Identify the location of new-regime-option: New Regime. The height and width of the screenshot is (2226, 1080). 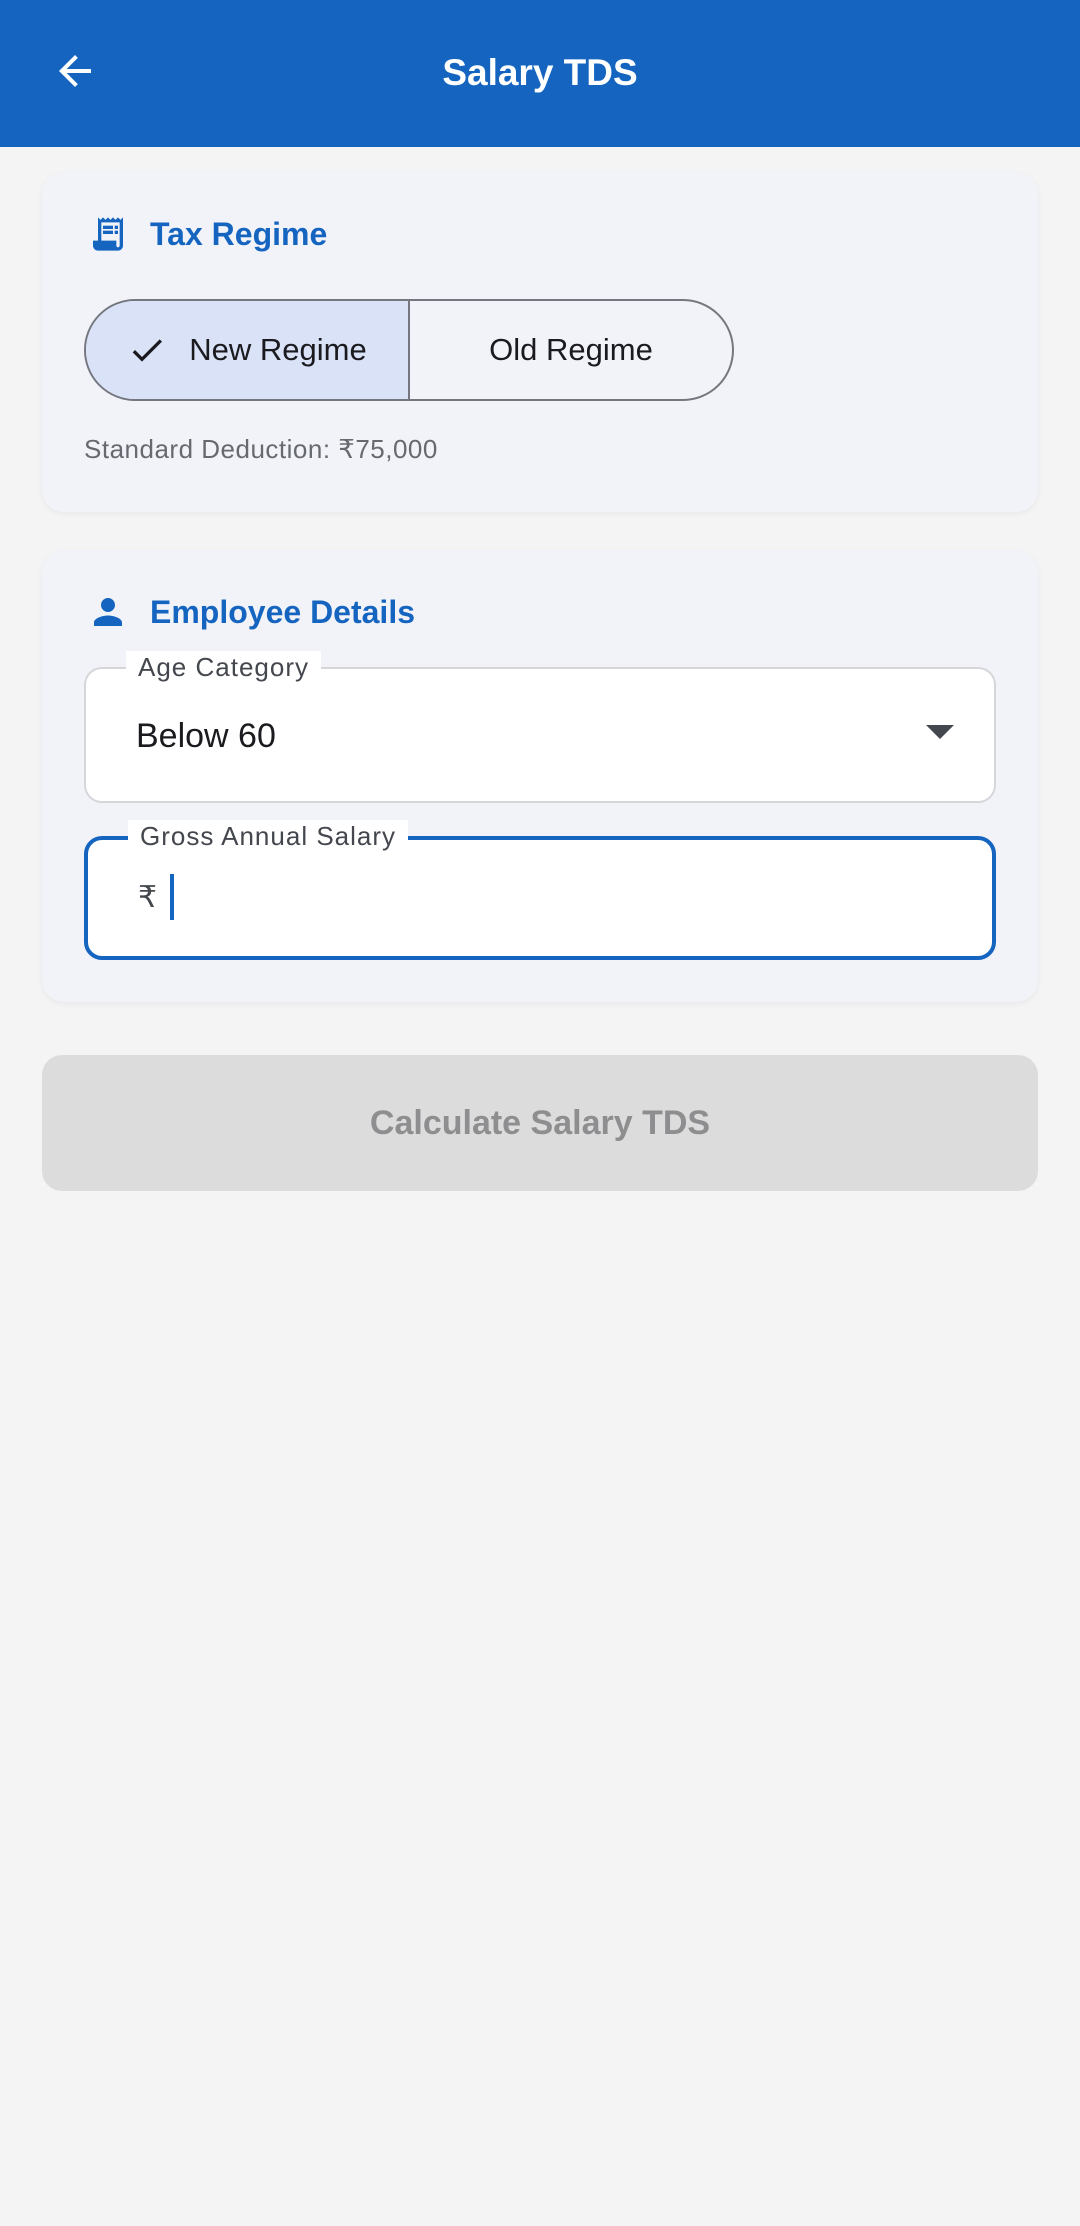
(248, 350).